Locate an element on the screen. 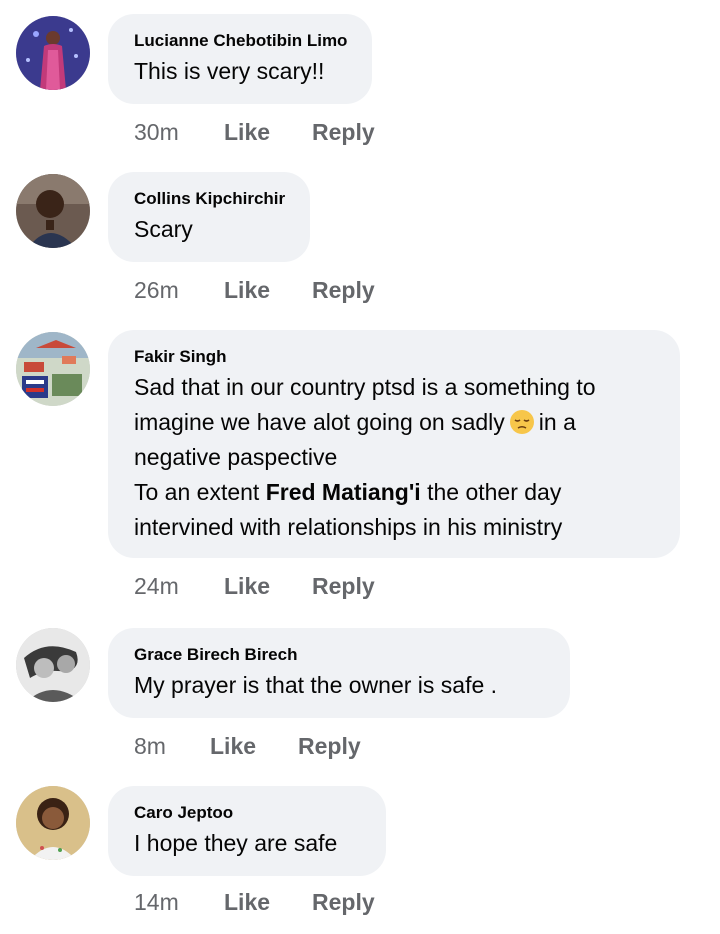 This screenshot has height=934, width=720. comment-actions: 24m Like Reply is located at coordinates (254, 586).